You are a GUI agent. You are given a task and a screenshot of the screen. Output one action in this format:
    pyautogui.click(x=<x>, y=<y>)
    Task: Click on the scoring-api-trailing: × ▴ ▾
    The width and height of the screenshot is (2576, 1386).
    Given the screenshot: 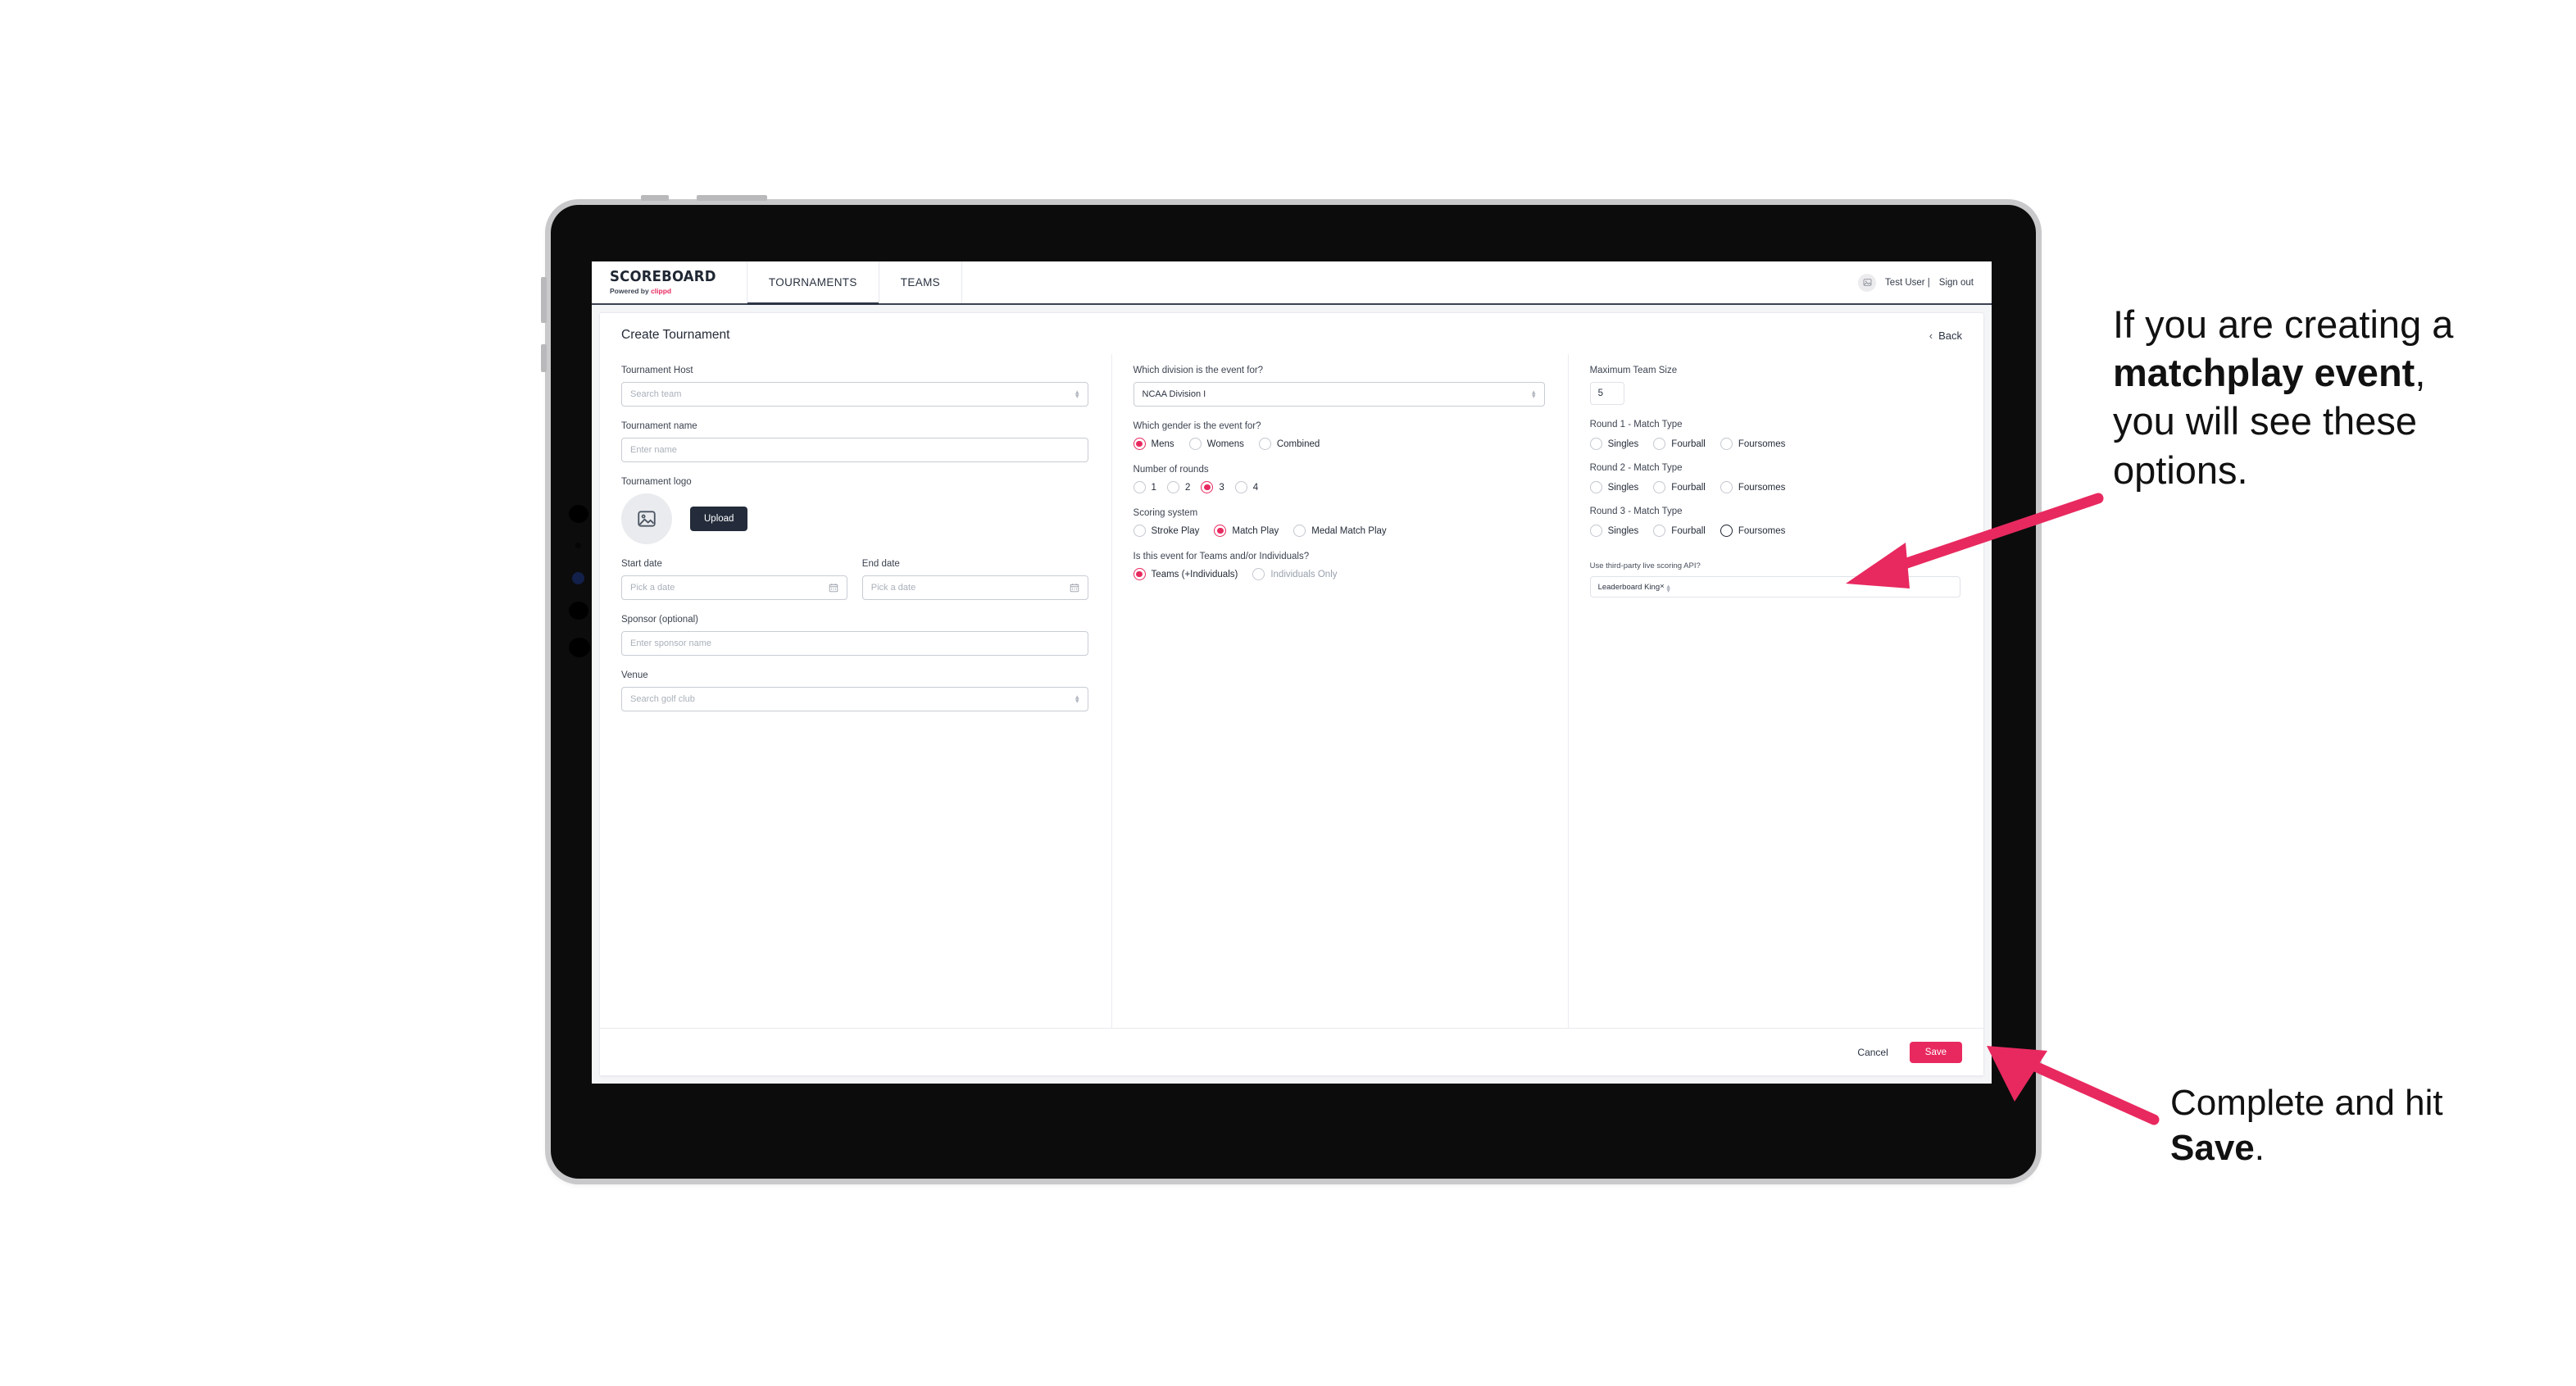 What is the action you would take?
    pyautogui.click(x=1665, y=587)
    